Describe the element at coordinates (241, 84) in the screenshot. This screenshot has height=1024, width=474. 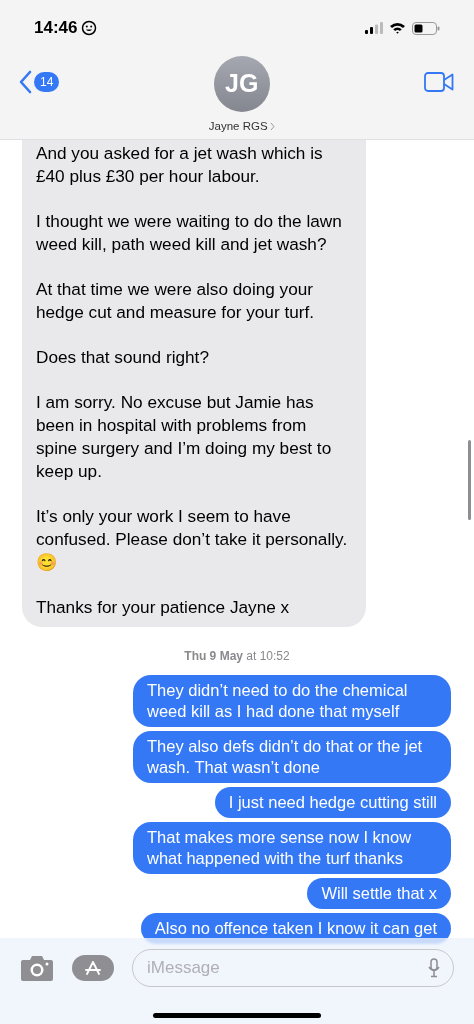
I see `contact-avatar: JG` at that location.